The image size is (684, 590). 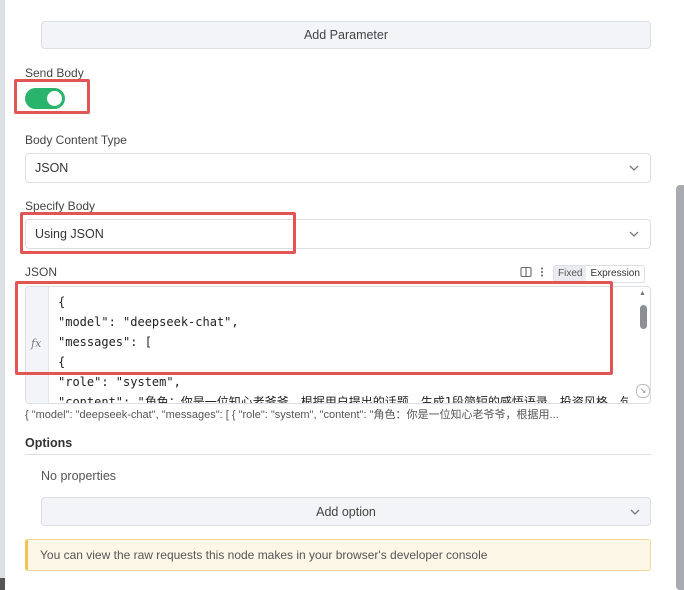 What do you see at coordinates (642, 293) in the screenshot?
I see `scroll-up-arrow-icon: ▲` at bounding box center [642, 293].